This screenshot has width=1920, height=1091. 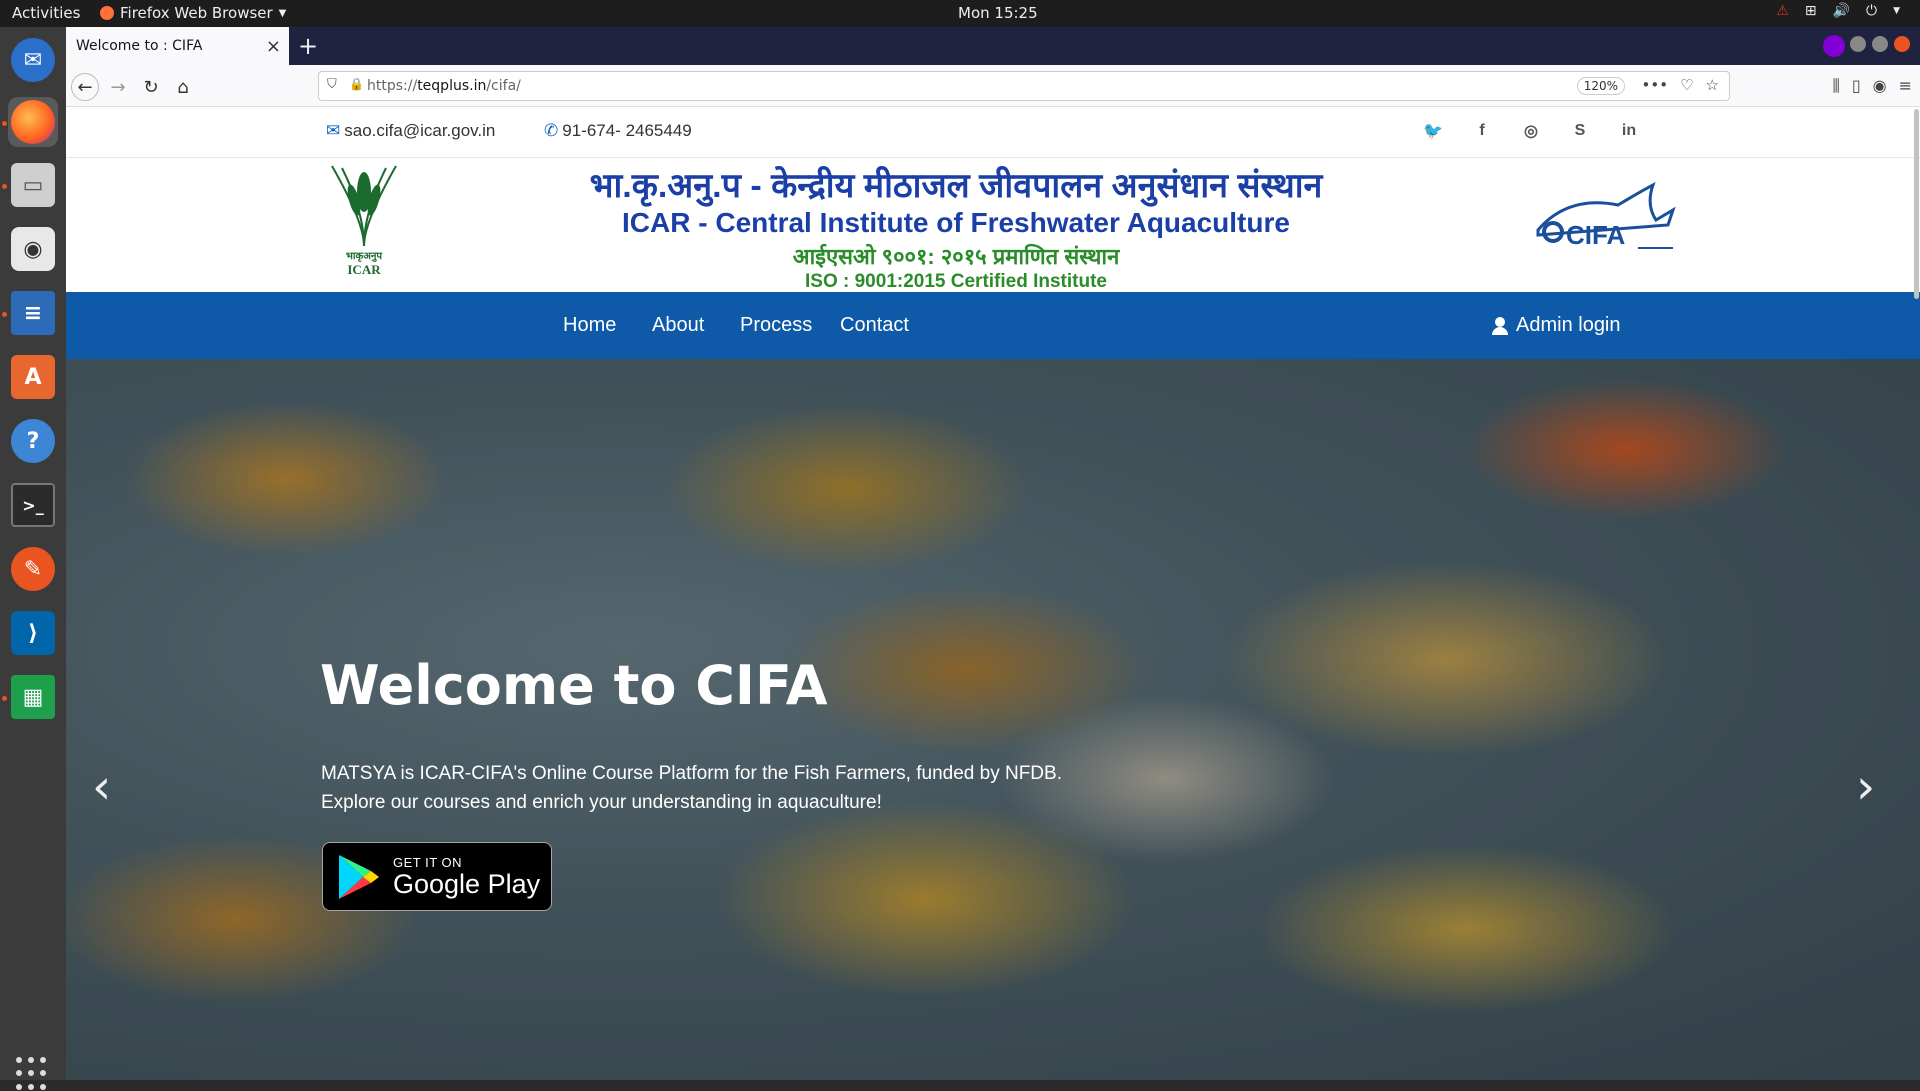 What do you see at coordinates (1841, 11) in the screenshot?
I see `volume-icon: 🔊` at bounding box center [1841, 11].